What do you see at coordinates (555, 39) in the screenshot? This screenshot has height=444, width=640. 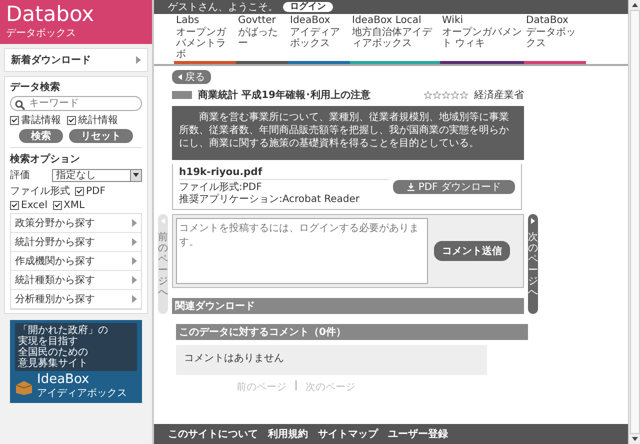 I see `site-nav-tab: DataBox データボックス` at bounding box center [555, 39].